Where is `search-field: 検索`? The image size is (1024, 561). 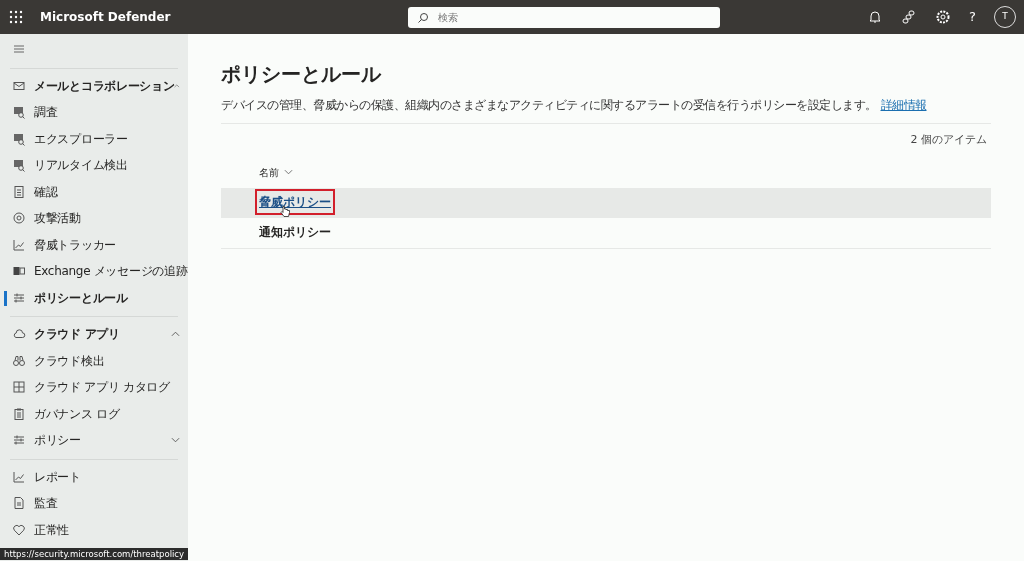
search-field: 検索 is located at coordinates (563, 17).